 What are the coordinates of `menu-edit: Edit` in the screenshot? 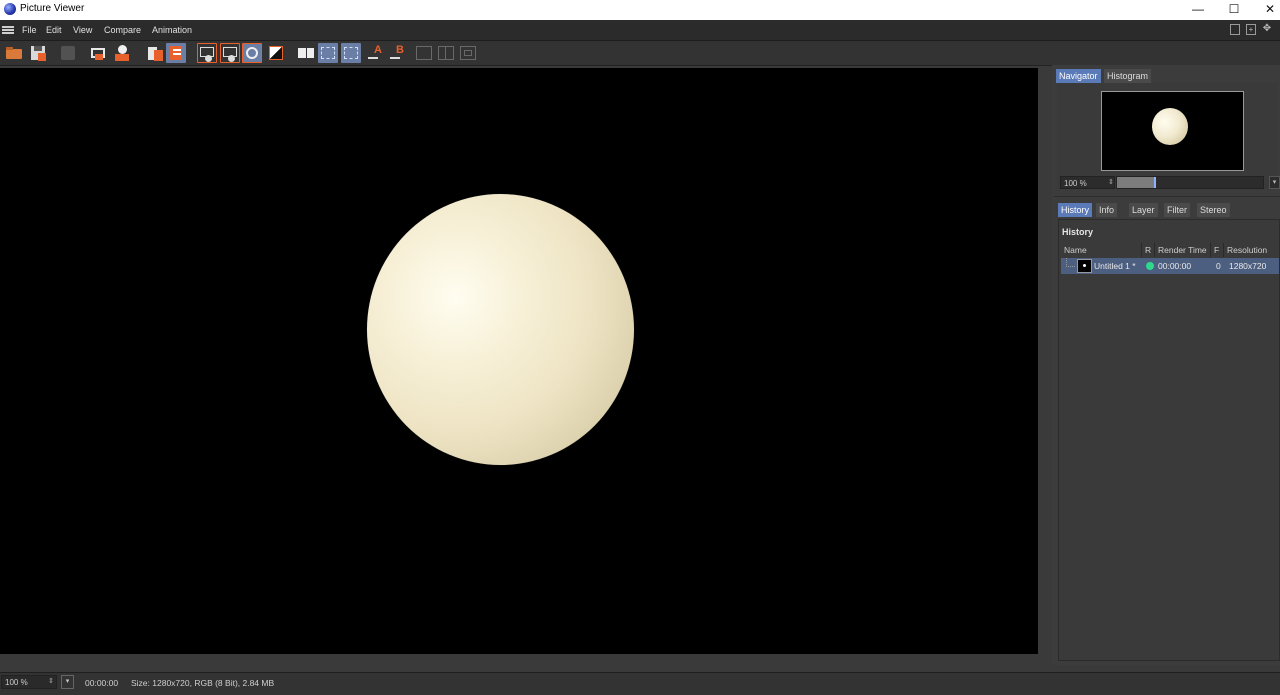 It's located at (54, 30).